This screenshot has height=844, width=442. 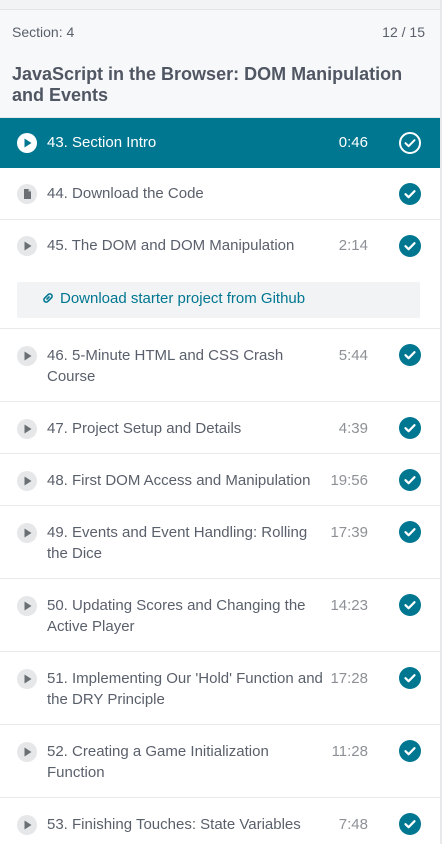 I want to click on lecture-duration: 7:48, so click(x=353, y=824).